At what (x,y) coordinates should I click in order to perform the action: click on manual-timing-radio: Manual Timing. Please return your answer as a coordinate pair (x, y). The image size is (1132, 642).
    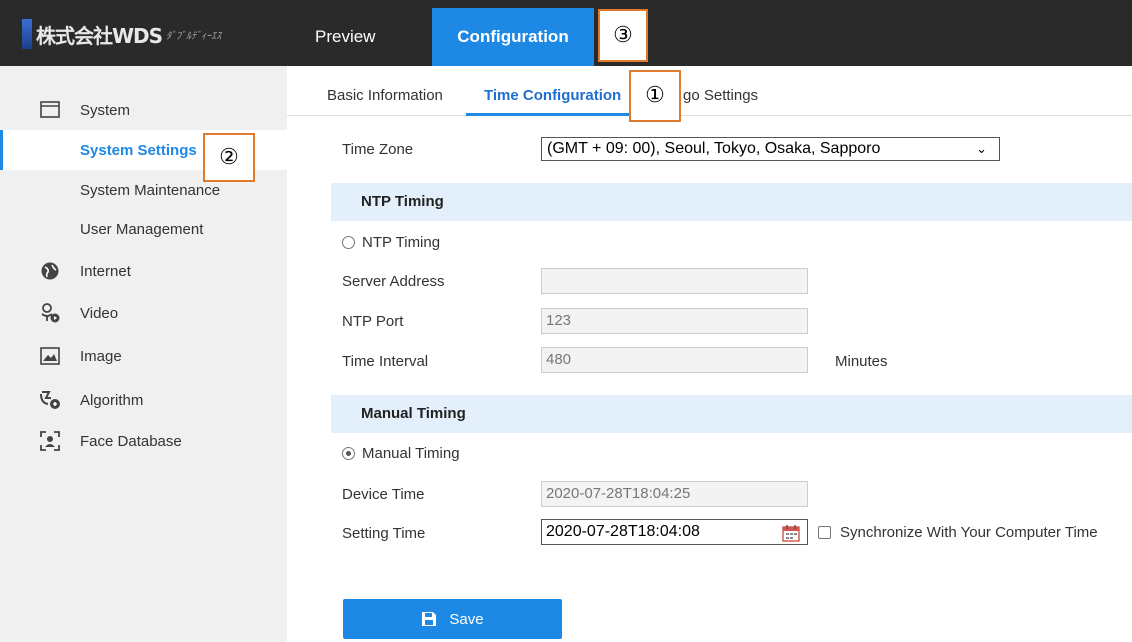
    Looking at the image, I should click on (401, 453).